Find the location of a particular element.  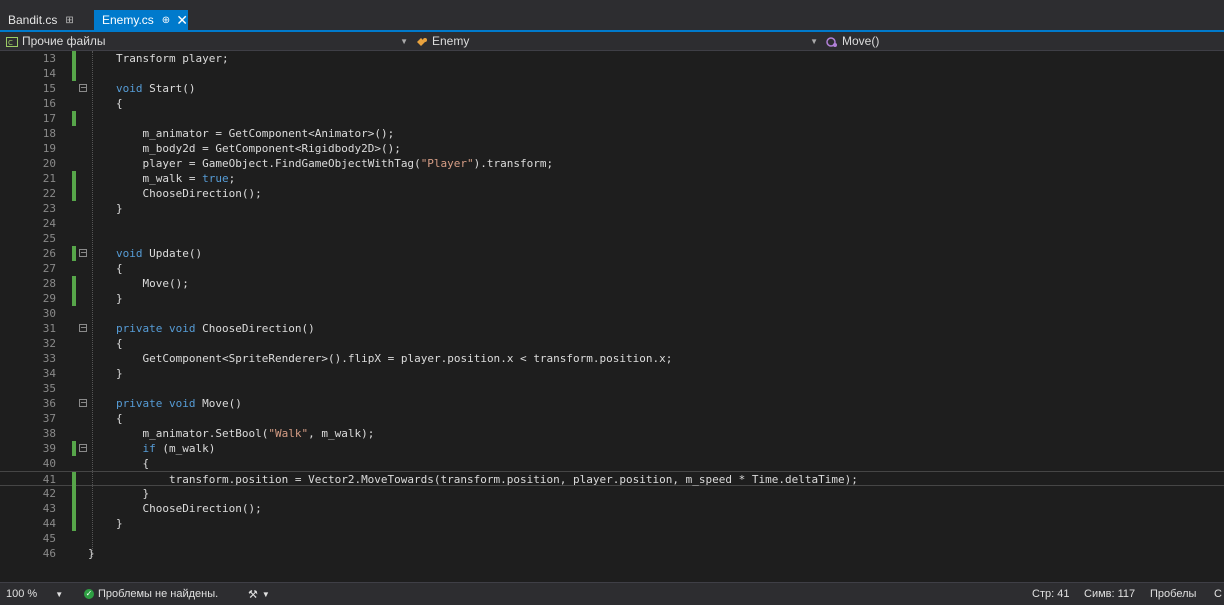

member-dropdown: Move() is located at coordinates (1023, 41).